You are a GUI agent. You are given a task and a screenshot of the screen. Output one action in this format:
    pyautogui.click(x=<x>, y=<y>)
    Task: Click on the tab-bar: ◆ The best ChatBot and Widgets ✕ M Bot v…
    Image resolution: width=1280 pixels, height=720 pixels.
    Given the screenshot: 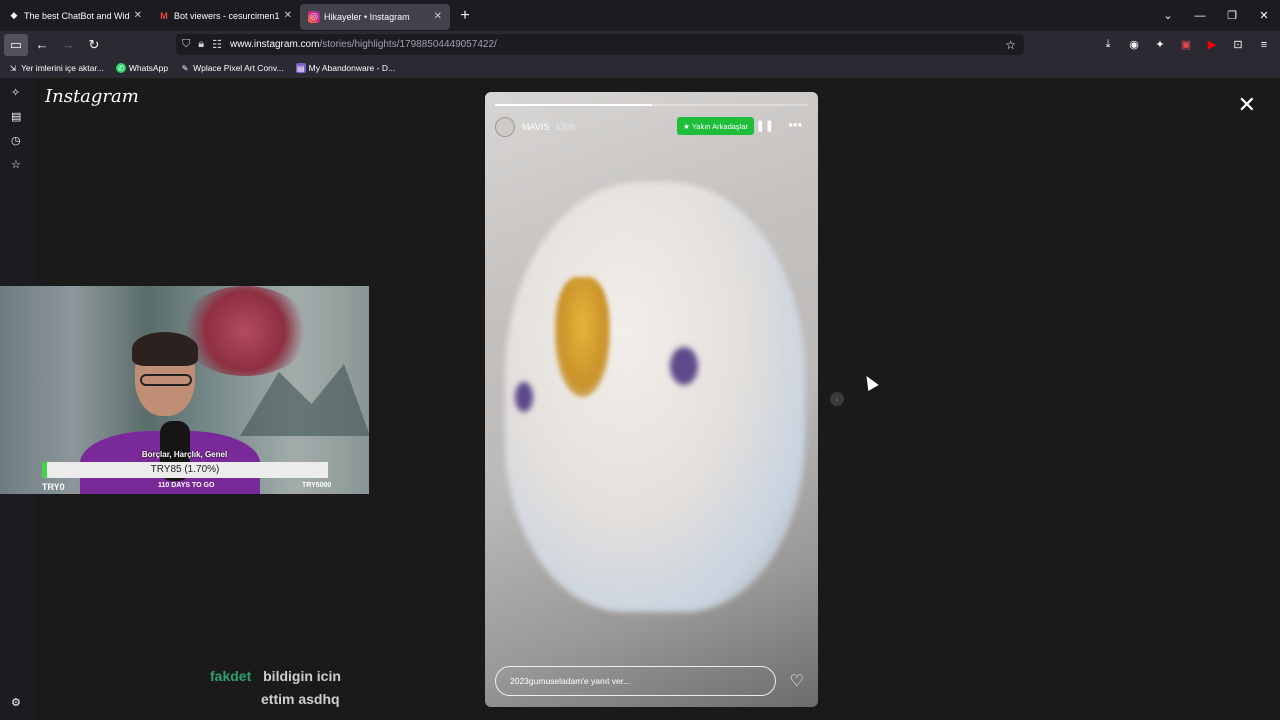 What is the action you would take?
    pyautogui.click(x=640, y=15)
    